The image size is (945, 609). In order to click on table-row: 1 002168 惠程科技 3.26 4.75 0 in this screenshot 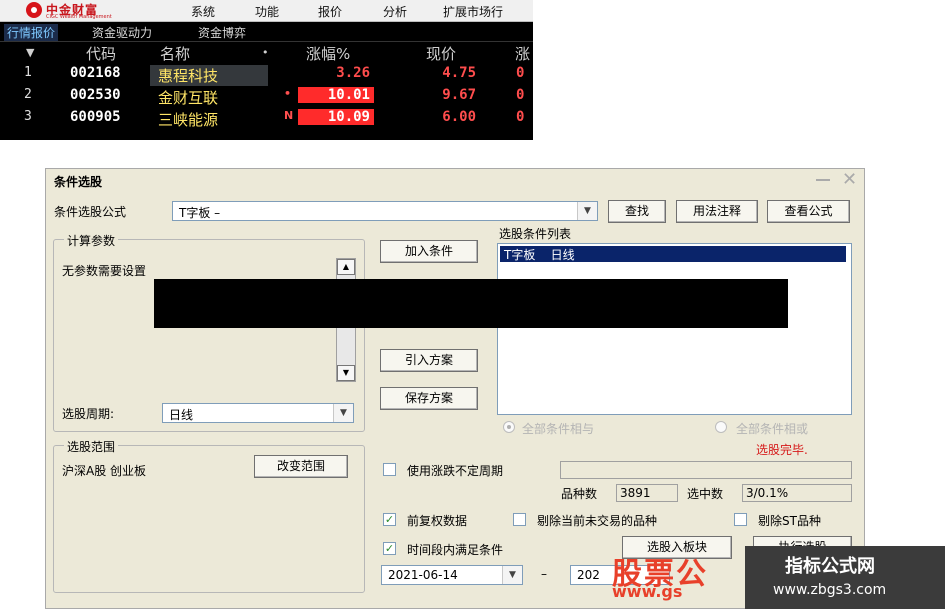, I will do `click(266, 75)`.